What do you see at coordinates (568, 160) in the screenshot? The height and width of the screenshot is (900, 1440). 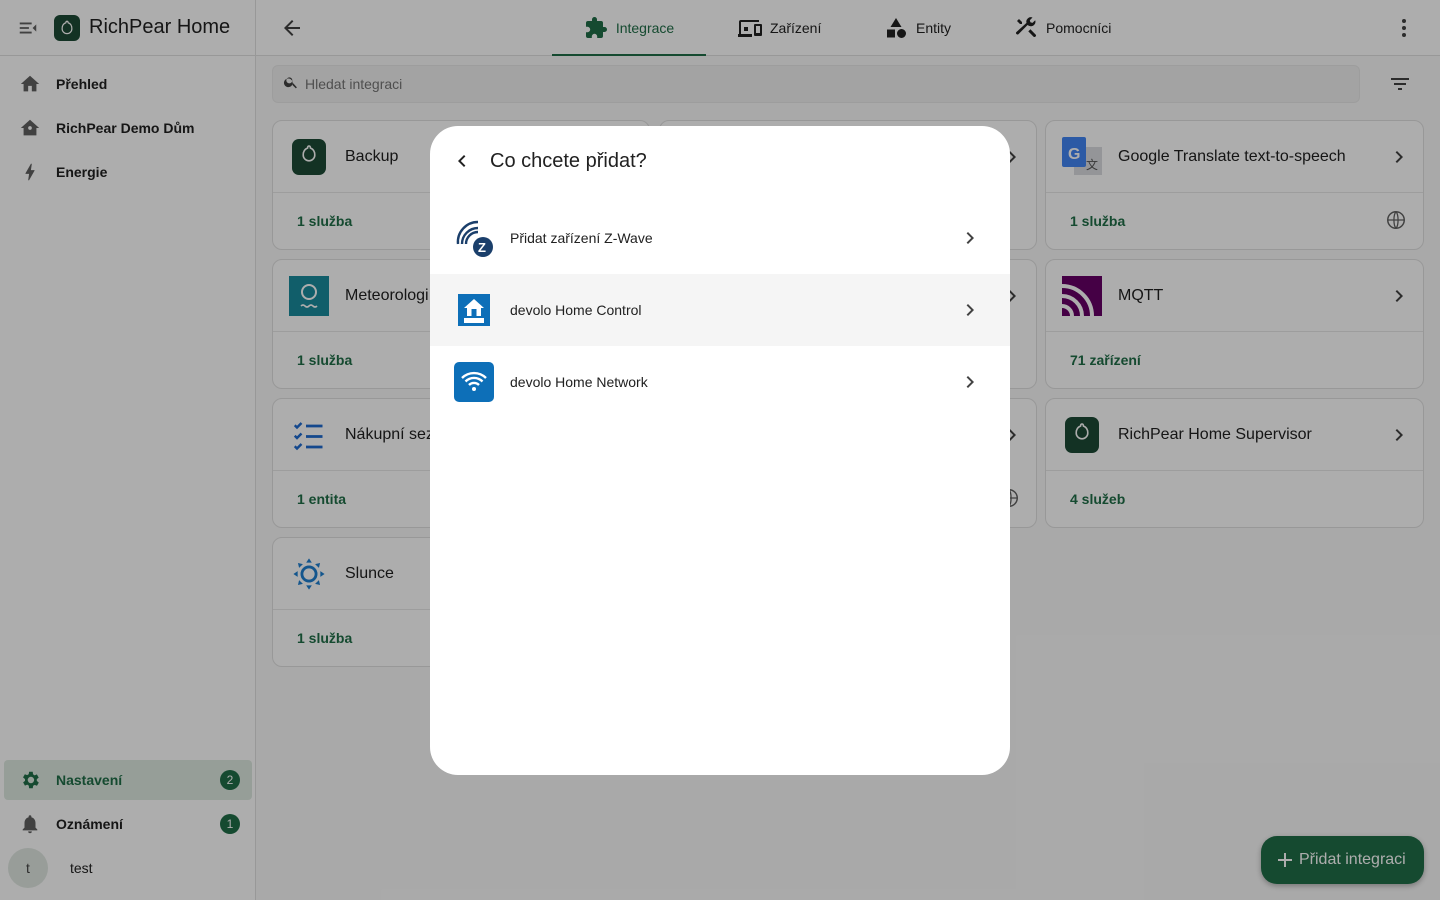 I see `dialog-title: Co chcete přidat?` at bounding box center [568, 160].